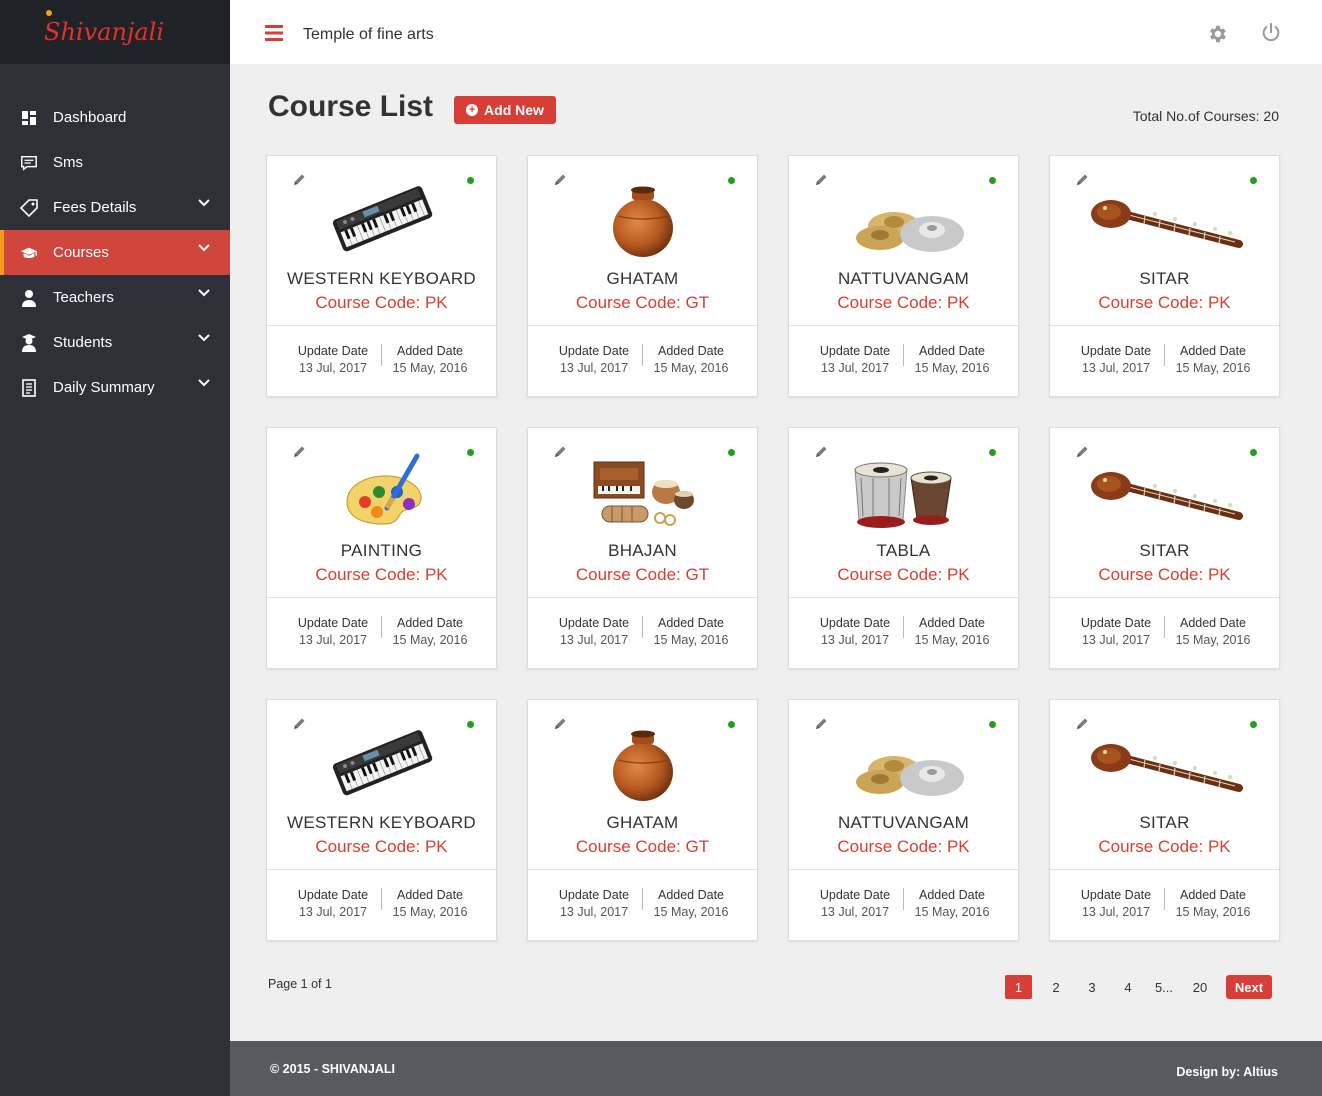  What do you see at coordinates (903, 492) in the screenshot?
I see `tabla-image` at bounding box center [903, 492].